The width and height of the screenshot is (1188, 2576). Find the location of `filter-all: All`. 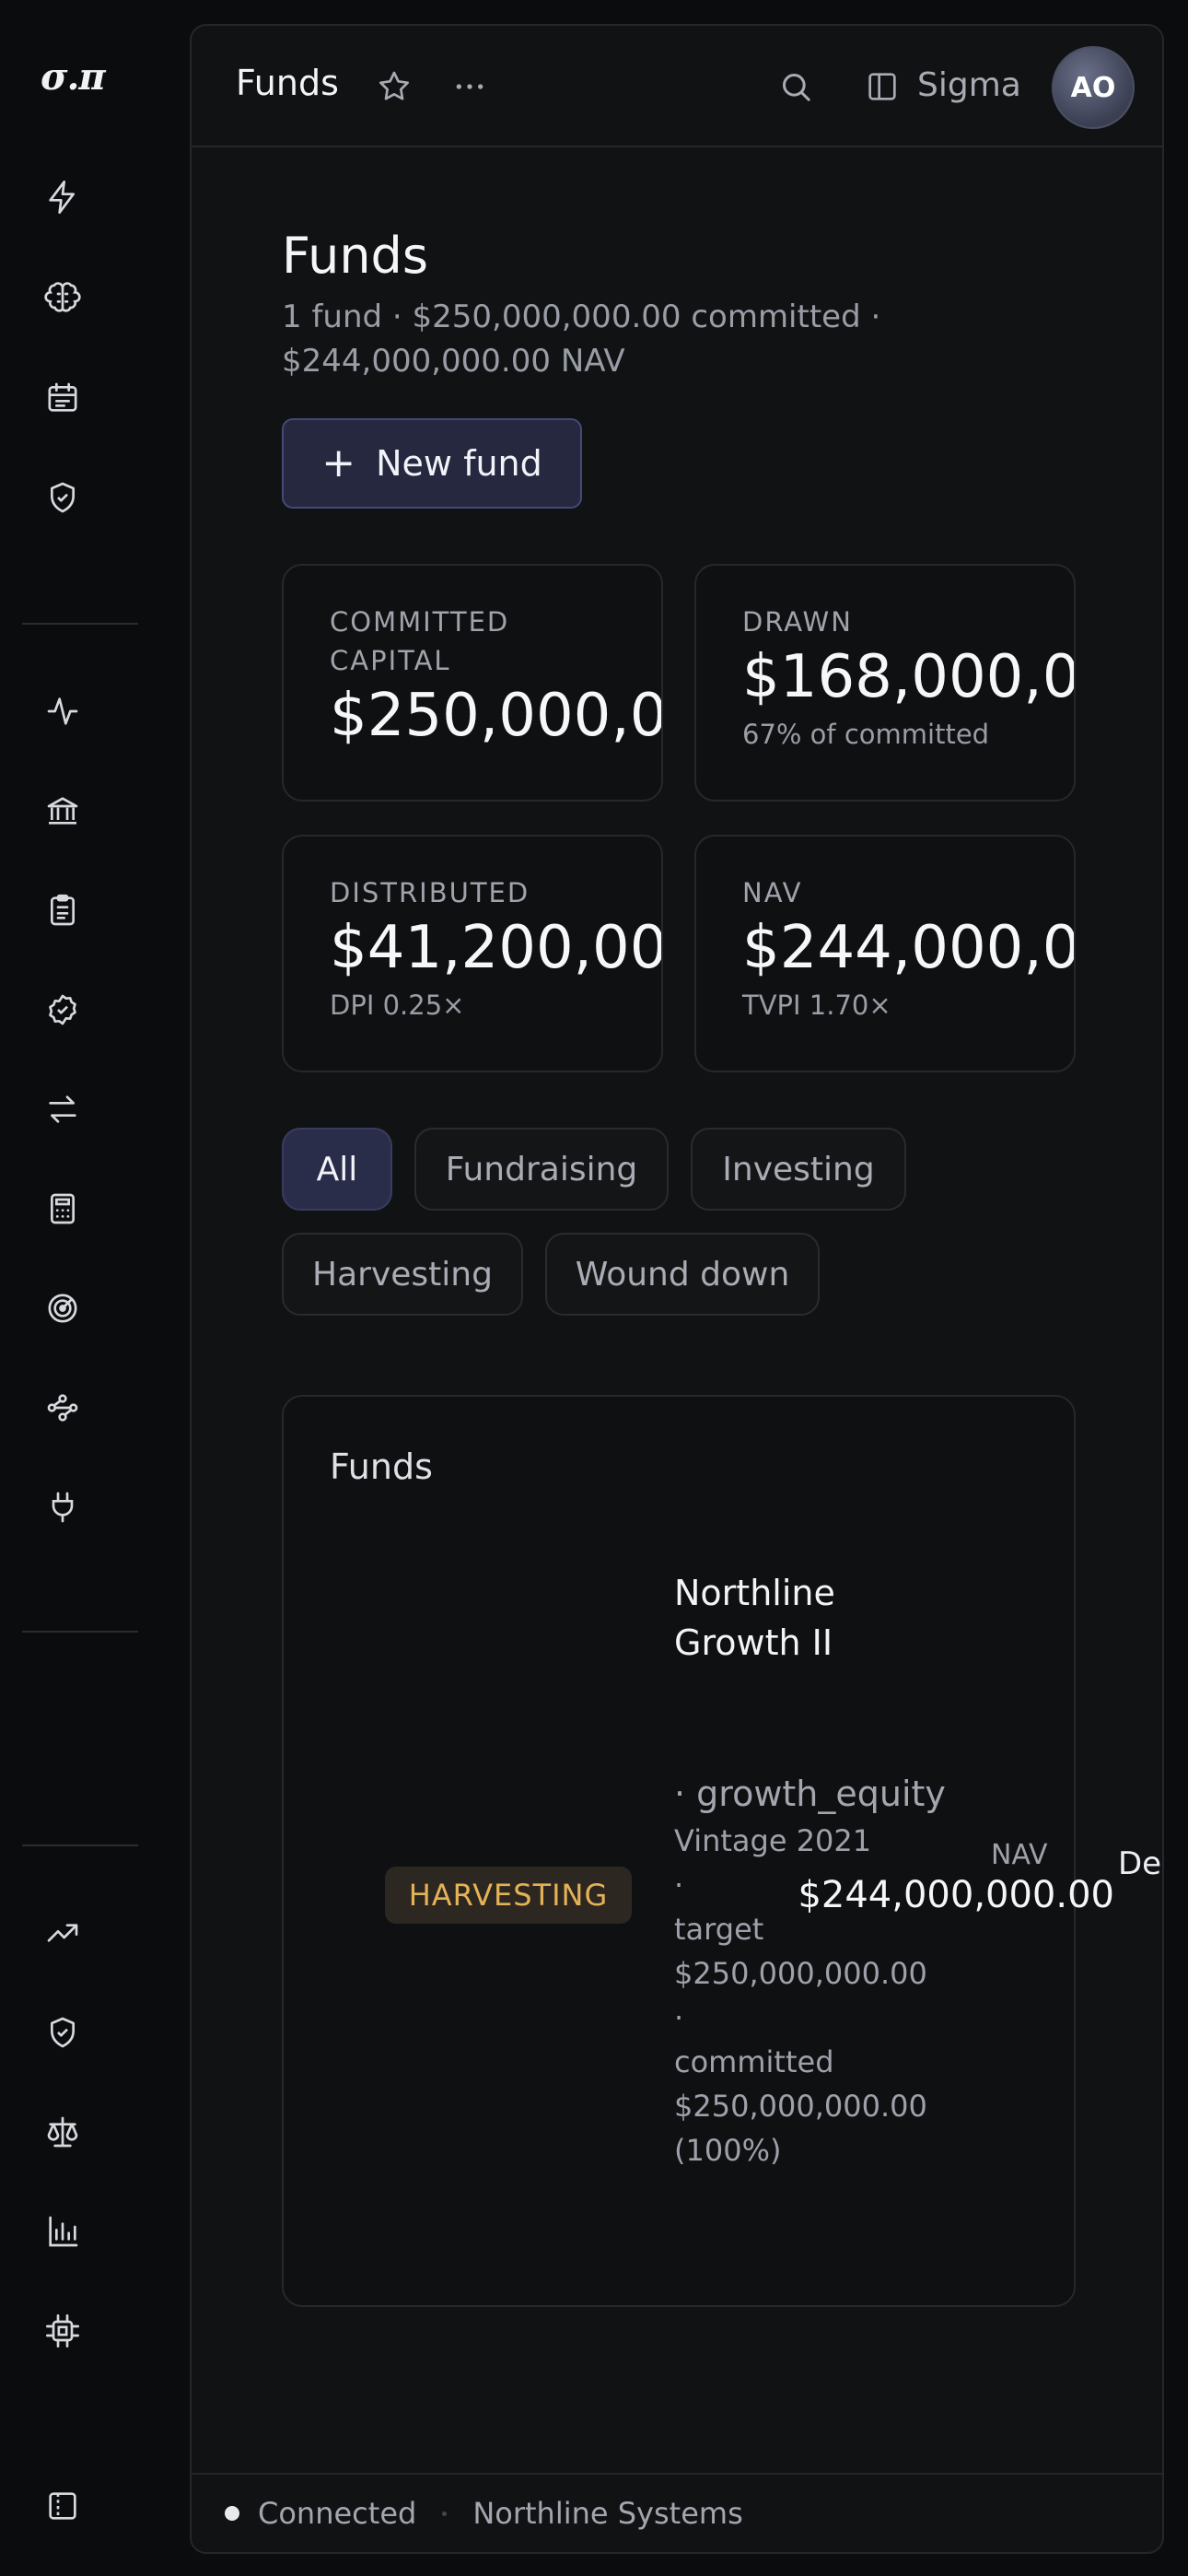

filter-all: All is located at coordinates (337, 1169).